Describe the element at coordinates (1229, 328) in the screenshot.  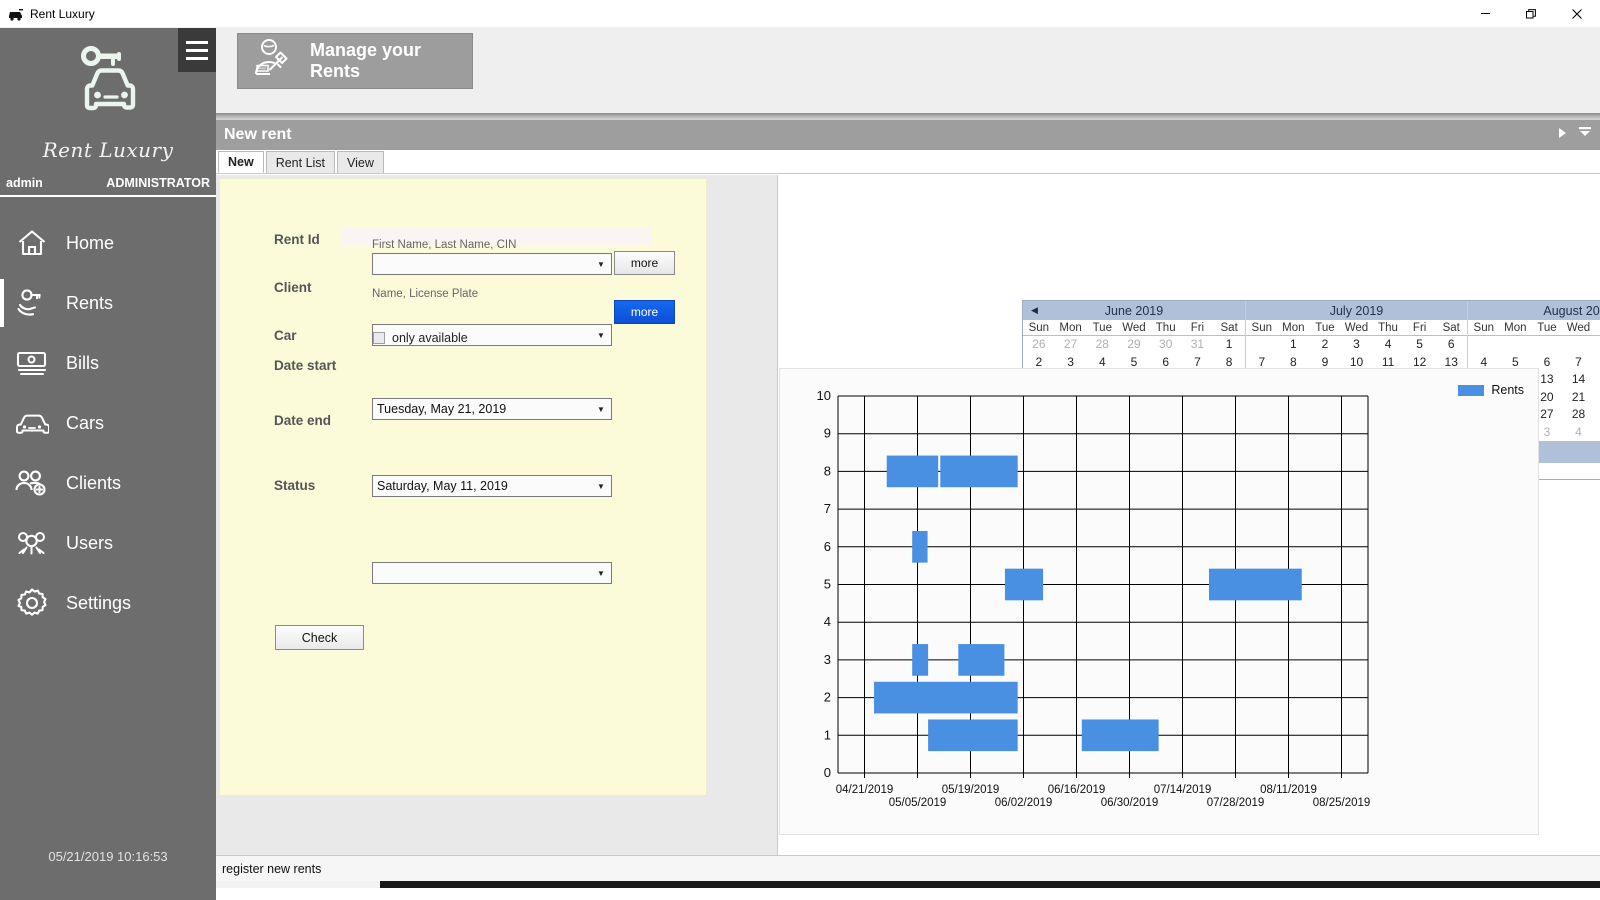
I see `dow-label: Sat` at that location.